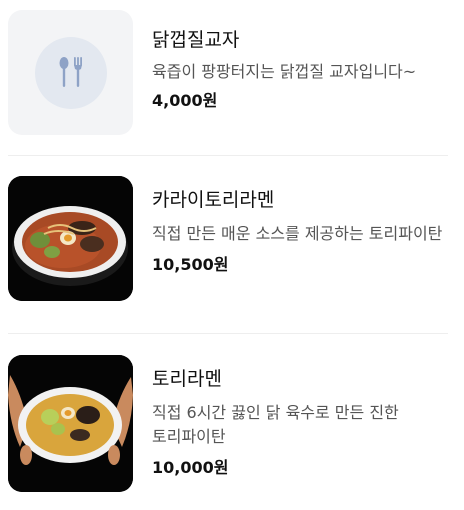 Image resolution: width=464 pixels, height=510 pixels. I want to click on fork-spoon-icon, so click(70, 71).